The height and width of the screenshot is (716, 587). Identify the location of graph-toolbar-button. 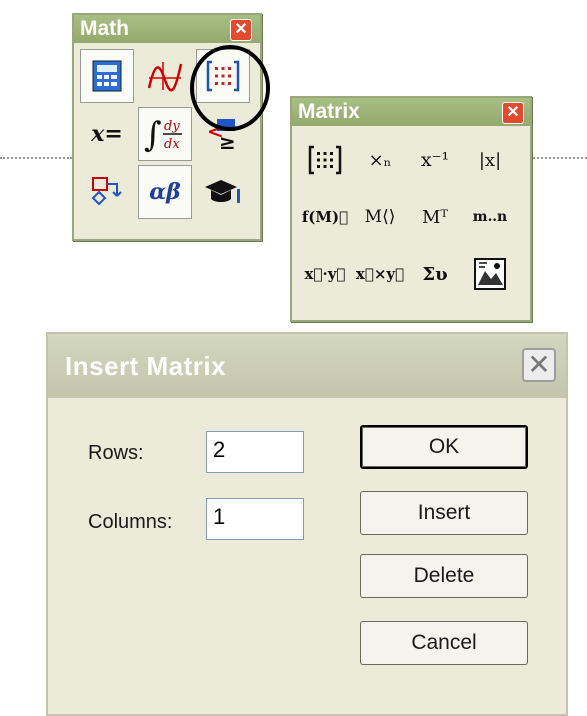
(165, 76).